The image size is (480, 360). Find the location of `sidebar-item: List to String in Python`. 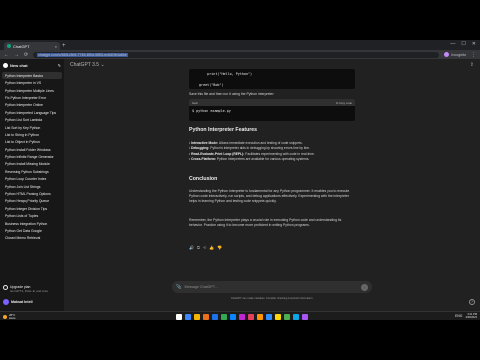

sidebar-item: List to String in Python is located at coordinates (32, 134).